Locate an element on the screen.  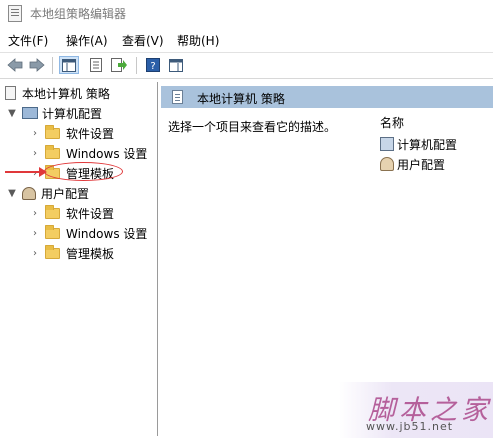
help-icon: ? is located at coordinates (153, 65).